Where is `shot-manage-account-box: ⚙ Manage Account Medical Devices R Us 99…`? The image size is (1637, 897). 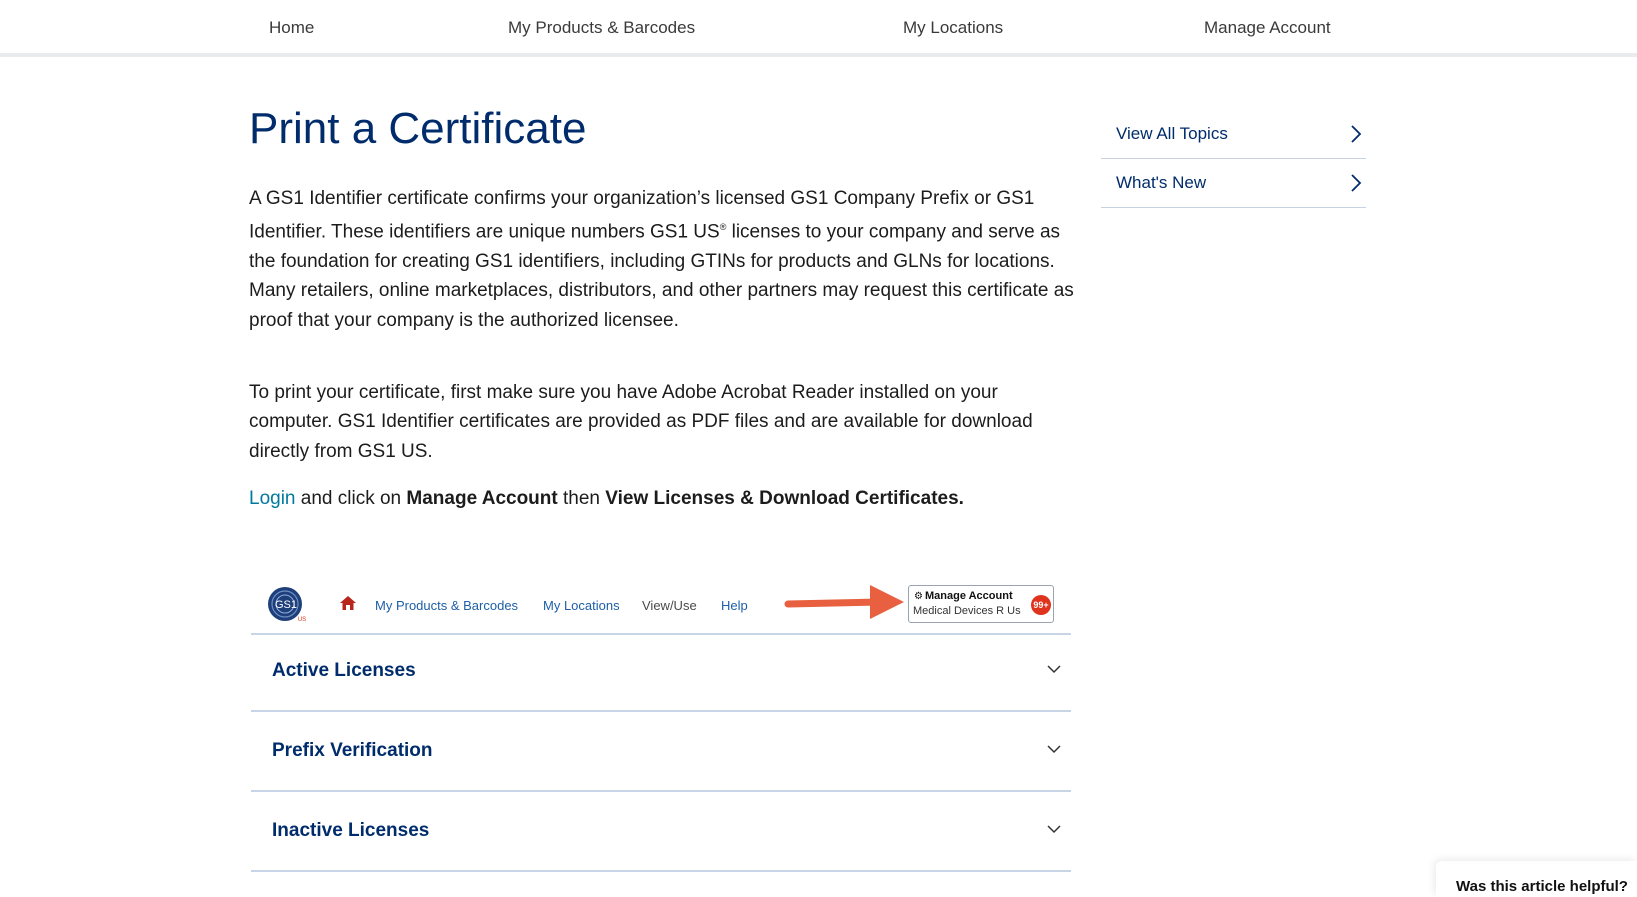
shot-manage-account-box: ⚙ Manage Account Medical Devices R Us 99… is located at coordinates (981, 604).